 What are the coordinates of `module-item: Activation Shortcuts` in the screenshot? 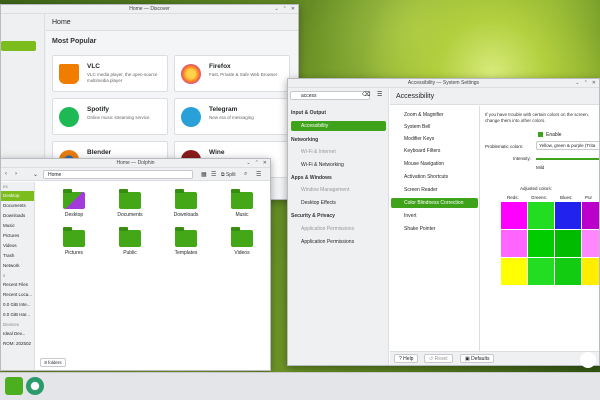 It's located at (434, 177).